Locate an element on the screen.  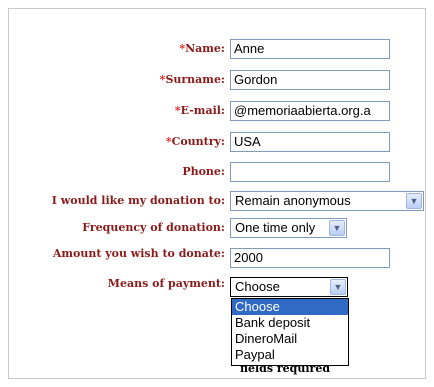
name-label: *Name: is located at coordinates (202, 48).